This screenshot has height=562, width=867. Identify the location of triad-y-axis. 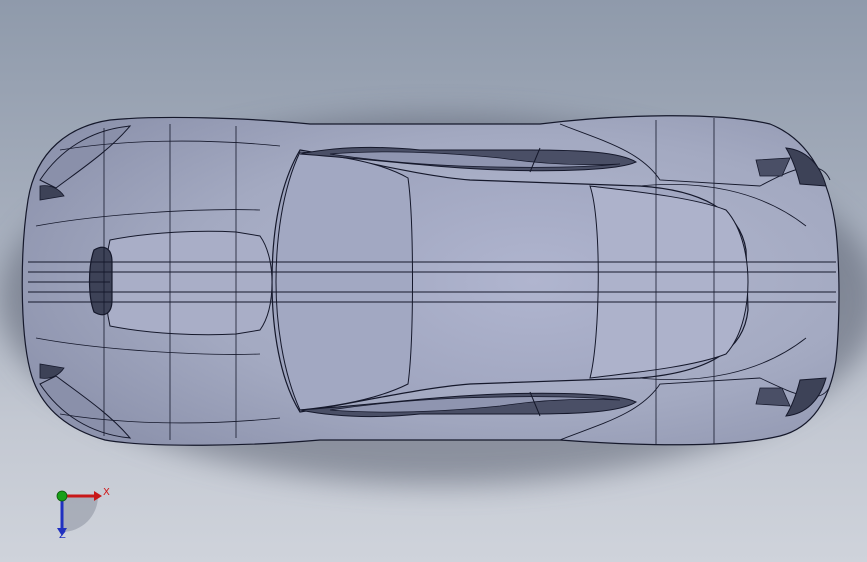
(62, 496).